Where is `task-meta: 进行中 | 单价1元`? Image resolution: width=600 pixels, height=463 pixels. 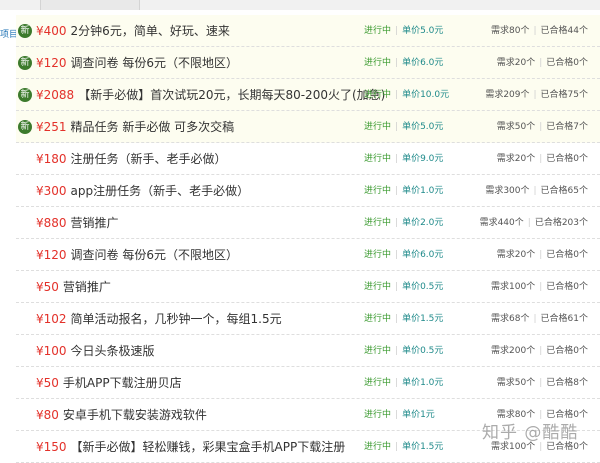 task-meta: 进行中 | 单价1元 is located at coordinates (399, 415).